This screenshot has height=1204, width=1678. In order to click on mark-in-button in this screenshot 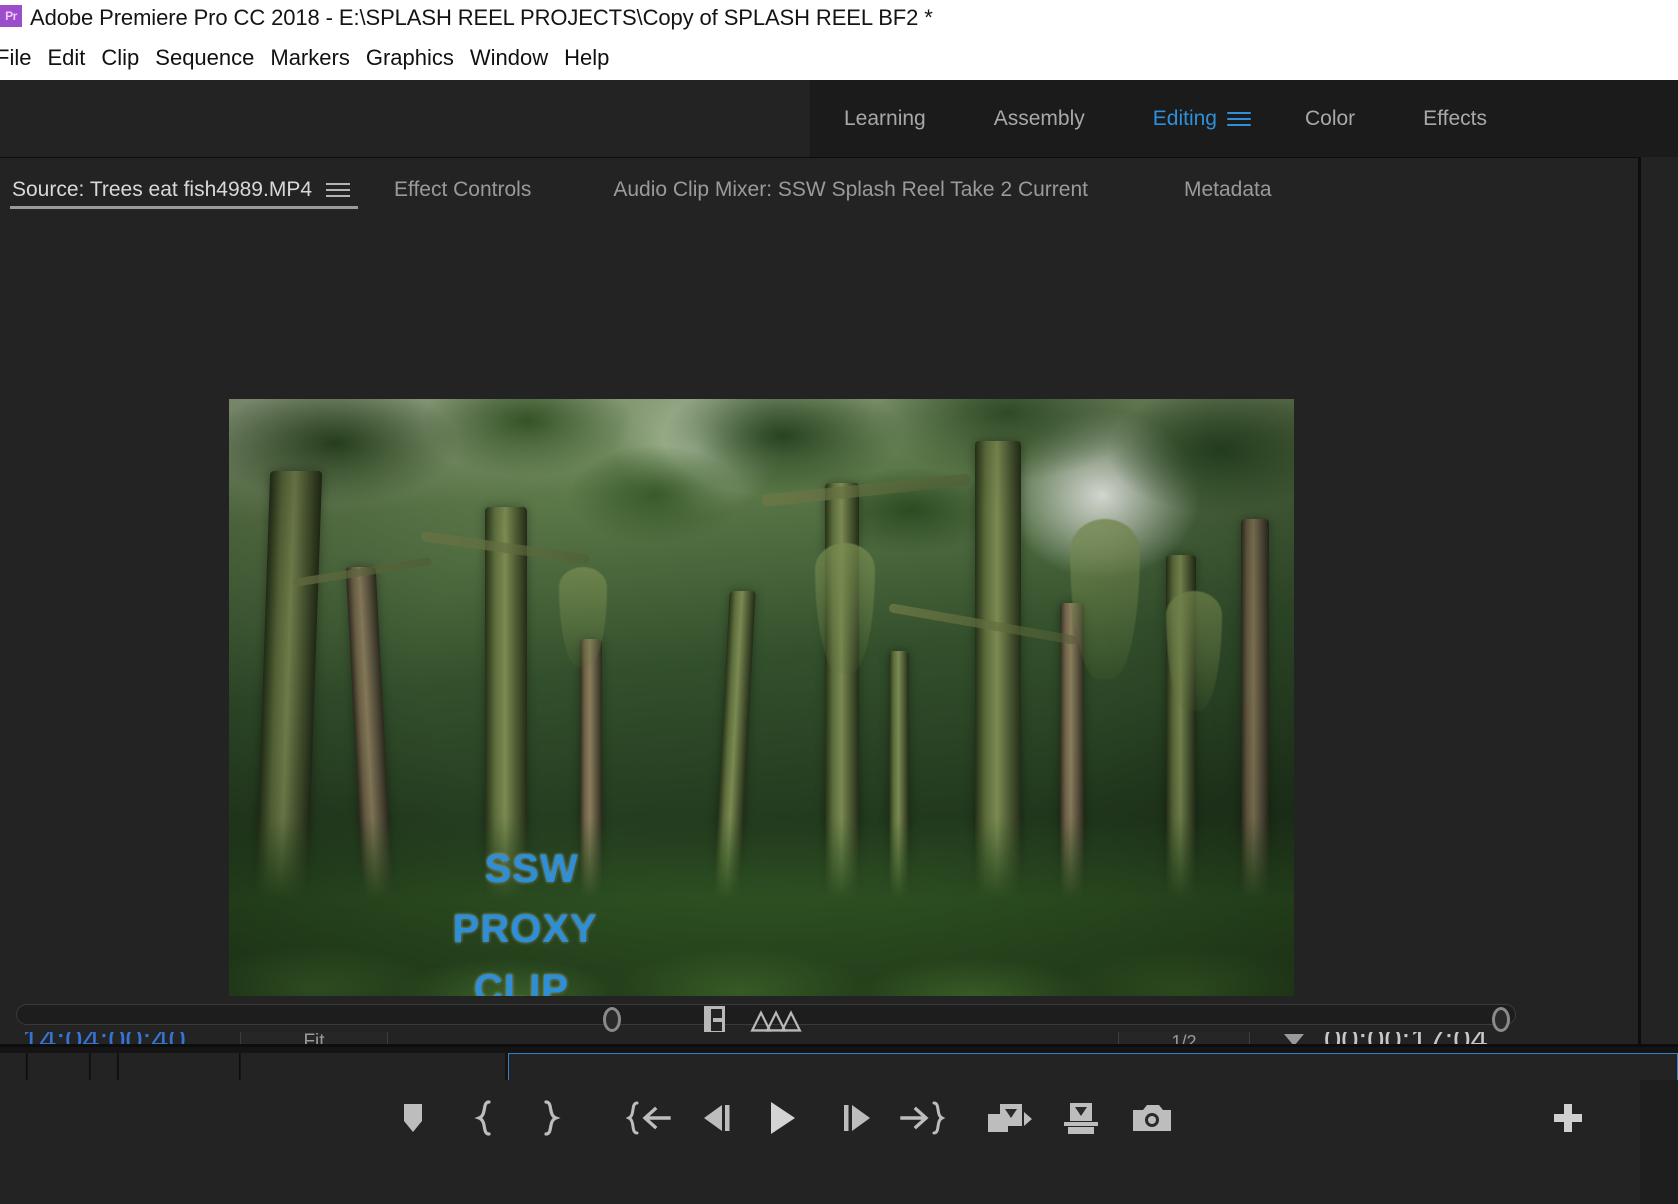, I will do `click(485, 1118)`.